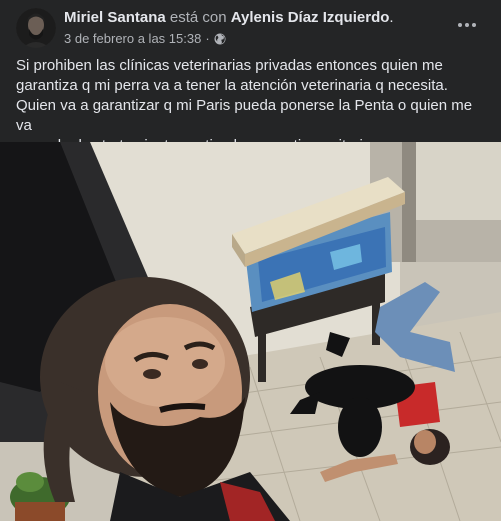 This screenshot has height=521, width=501. I want to click on avatar-image, so click(36, 28).